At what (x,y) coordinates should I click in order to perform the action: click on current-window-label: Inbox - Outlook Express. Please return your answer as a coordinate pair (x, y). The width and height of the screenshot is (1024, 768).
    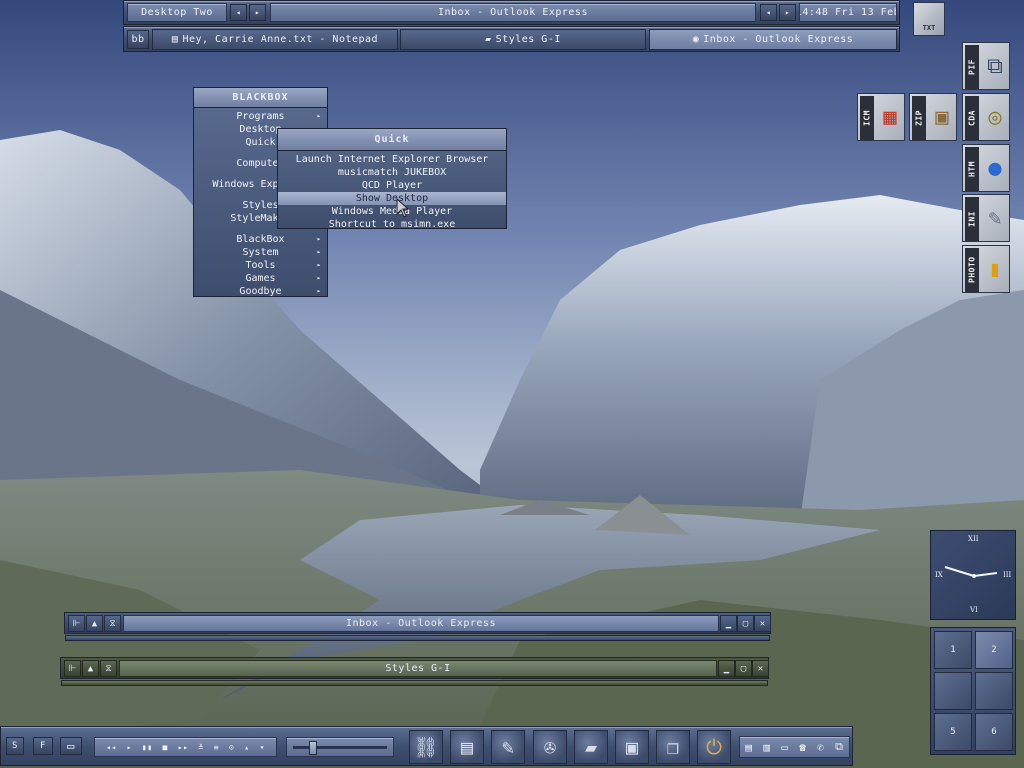
    Looking at the image, I should click on (513, 12).